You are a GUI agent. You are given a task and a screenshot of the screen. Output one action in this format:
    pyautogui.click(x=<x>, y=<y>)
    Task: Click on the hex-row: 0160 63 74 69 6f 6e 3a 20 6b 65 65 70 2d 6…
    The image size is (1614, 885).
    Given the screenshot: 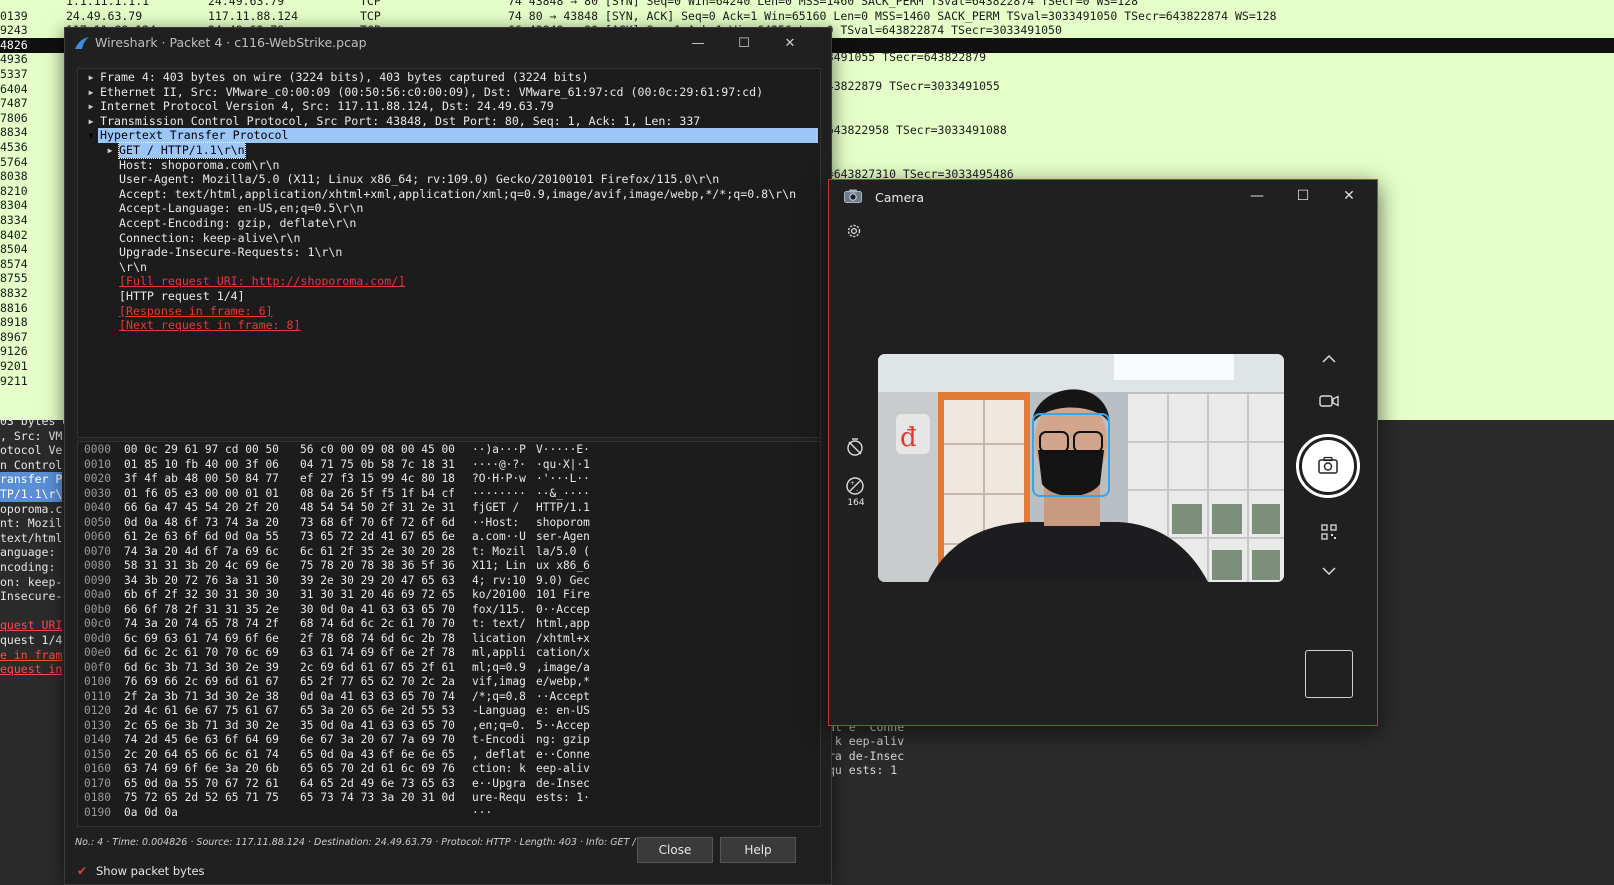 What is the action you would take?
    pyautogui.click(x=448, y=769)
    